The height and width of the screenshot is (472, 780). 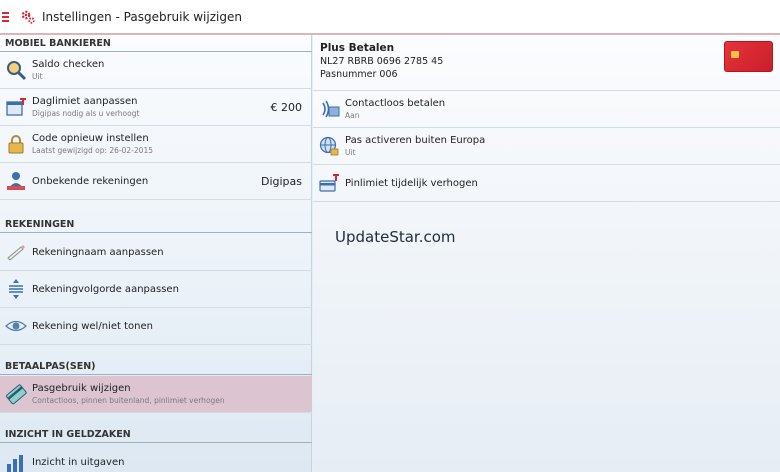 I want to click on setting-saldo-checken: Saldo checken Uit, so click(x=156, y=70).